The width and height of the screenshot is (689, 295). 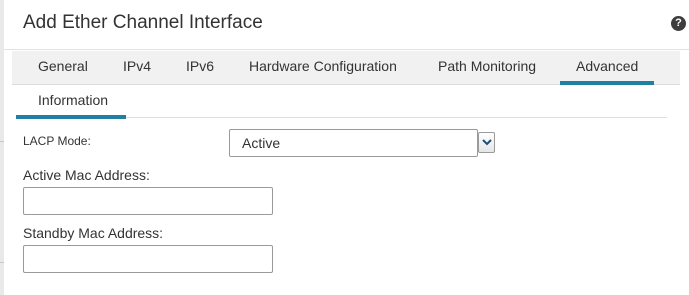 I want to click on lacp-mode-label: LACP Mode:, so click(x=57, y=141).